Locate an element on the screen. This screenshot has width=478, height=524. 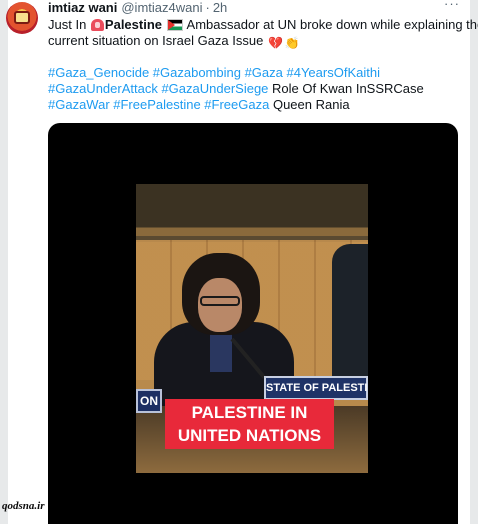
hashtag-links-3: #GazaWar #FreePalestine #FreeGaza is located at coordinates (158, 104).